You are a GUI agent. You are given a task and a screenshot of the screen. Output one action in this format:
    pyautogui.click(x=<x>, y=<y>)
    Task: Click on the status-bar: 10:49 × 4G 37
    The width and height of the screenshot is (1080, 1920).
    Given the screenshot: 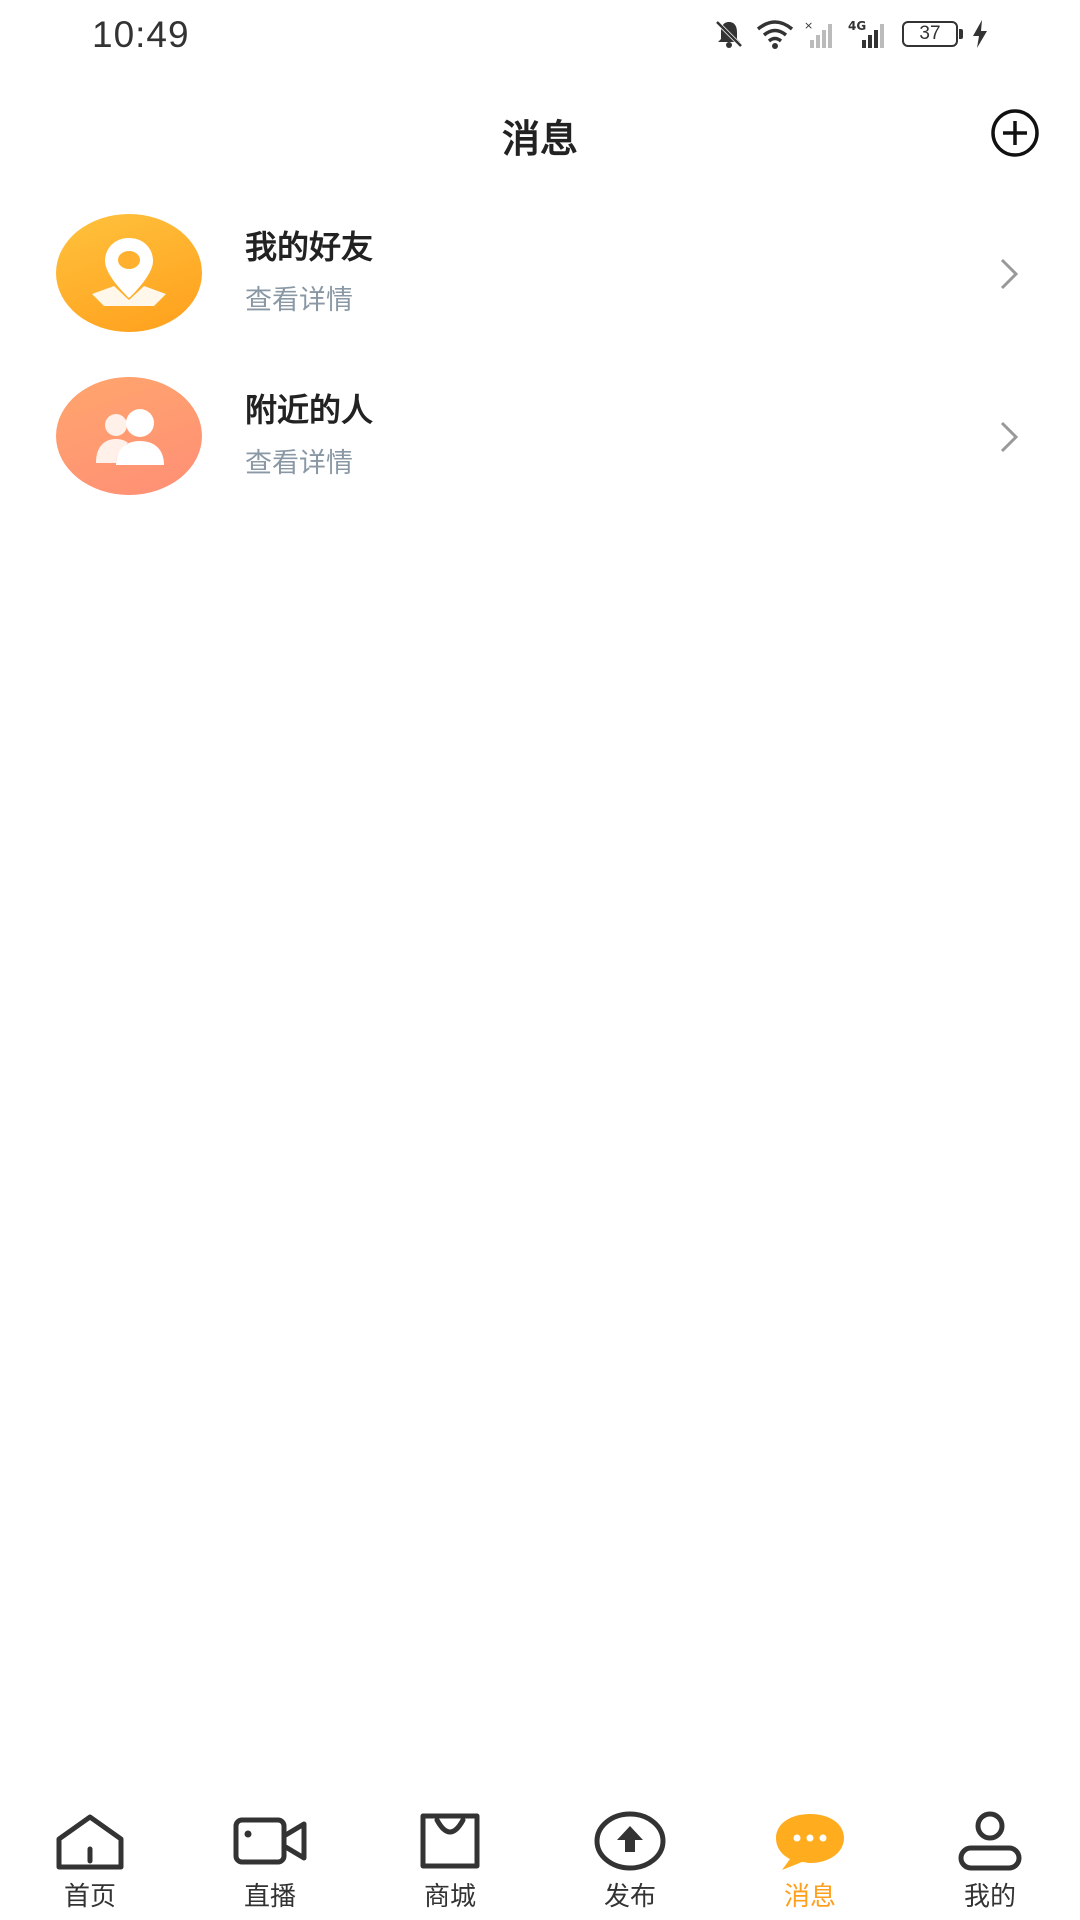 What is the action you would take?
    pyautogui.click(x=540, y=36)
    